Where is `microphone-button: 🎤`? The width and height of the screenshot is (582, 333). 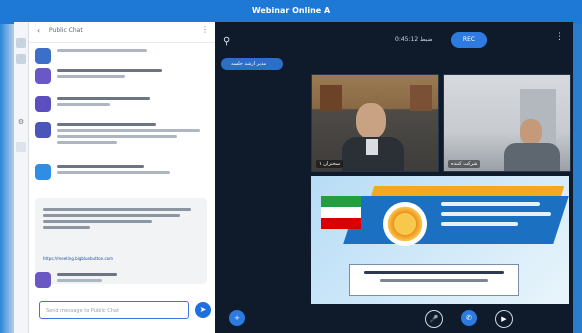 microphone-button: 🎤 is located at coordinates (434, 319).